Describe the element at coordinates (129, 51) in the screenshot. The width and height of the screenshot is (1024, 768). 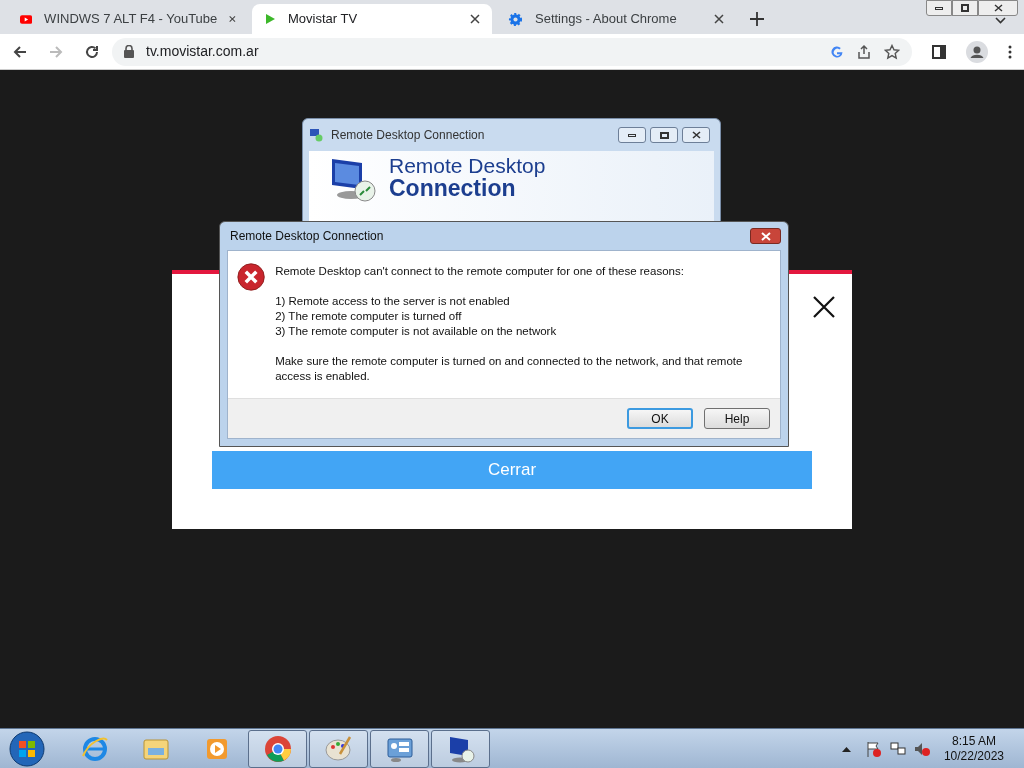
I see `lock-icon` at that location.